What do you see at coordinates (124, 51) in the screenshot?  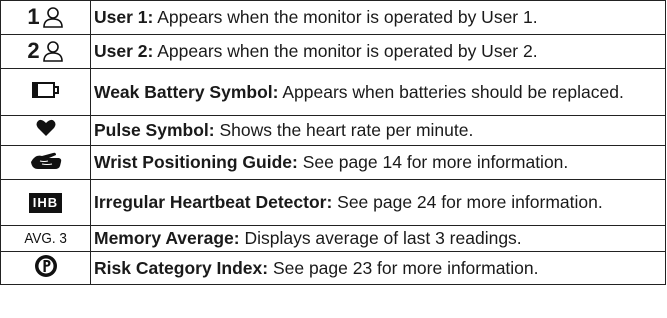 I see `row-title: User 2:` at bounding box center [124, 51].